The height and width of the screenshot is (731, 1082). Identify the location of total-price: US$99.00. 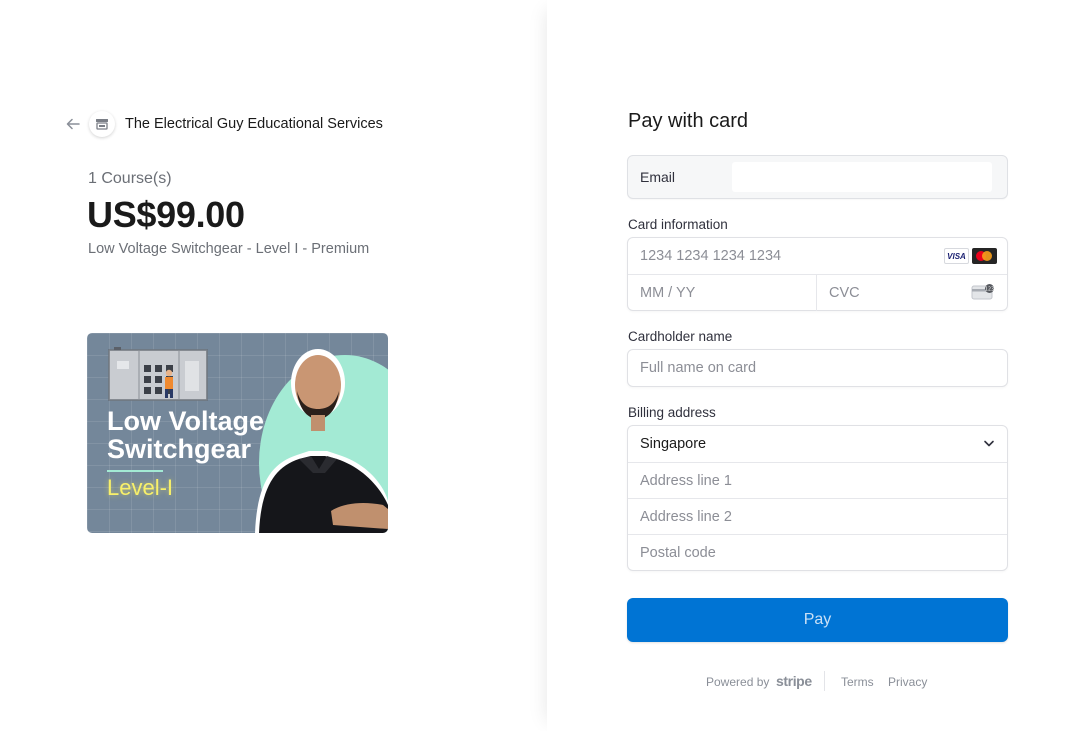
(166, 214).